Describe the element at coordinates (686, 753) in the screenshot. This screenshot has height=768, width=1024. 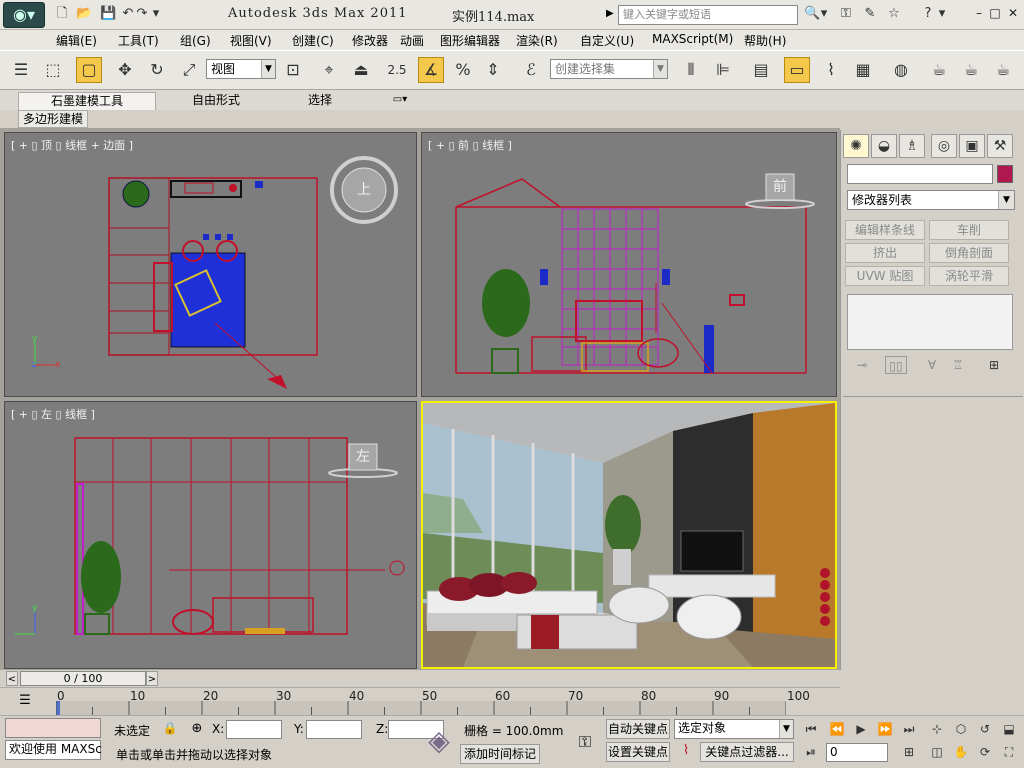
I see `key-tangent-icon: ⌇` at that location.